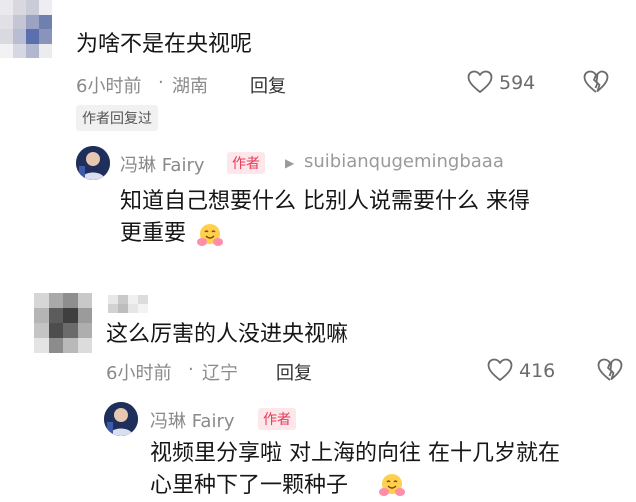 The height and width of the screenshot is (502, 636). What do you see at coordinates (325, 201) in the screenshot?
I see `reply-text-line-1: 知道自己想要什么 比别人说需要什么 来得` at bounding box center [325, 201].